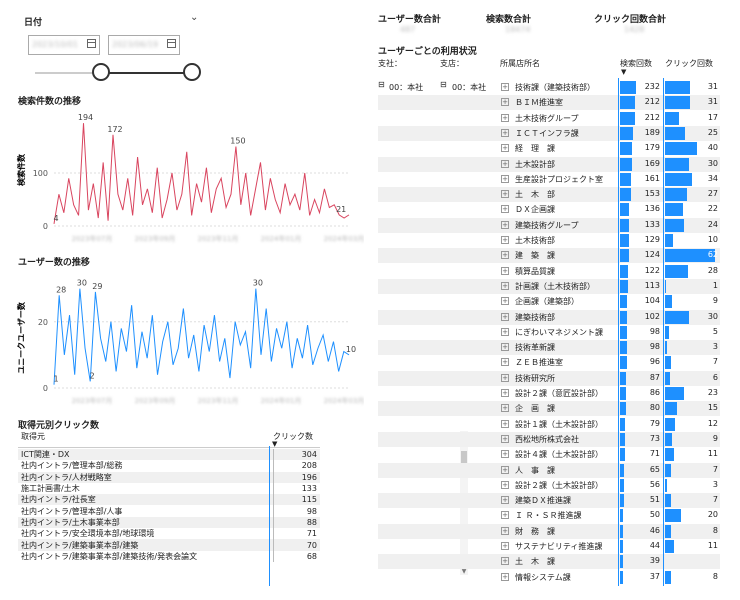 This screenshot has width=740, height=600. What do you see at coordinates (549, 271) in the screenshot?
I see `table-row: + 積算品質課 122 28` at bounding box center [549, 271].